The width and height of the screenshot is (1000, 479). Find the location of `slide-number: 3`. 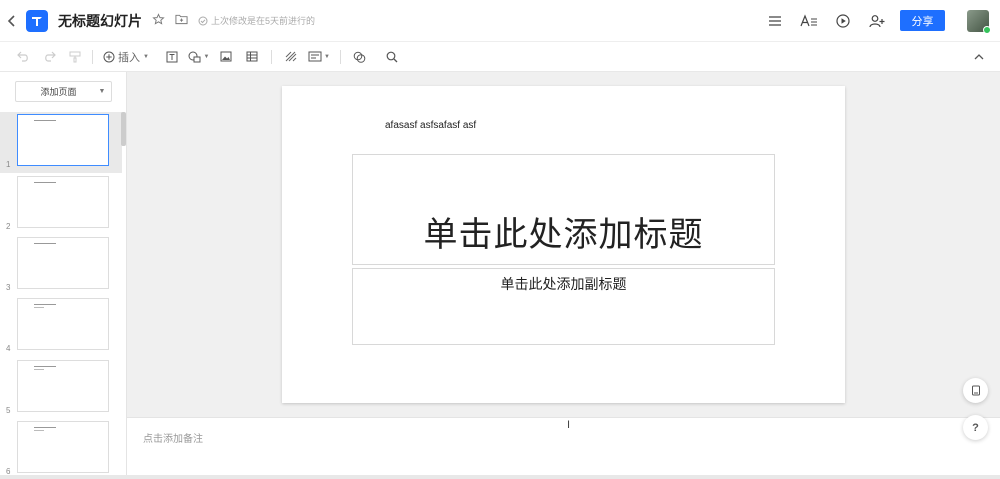

slide-number: 3 is located at coordinates (8, 287).